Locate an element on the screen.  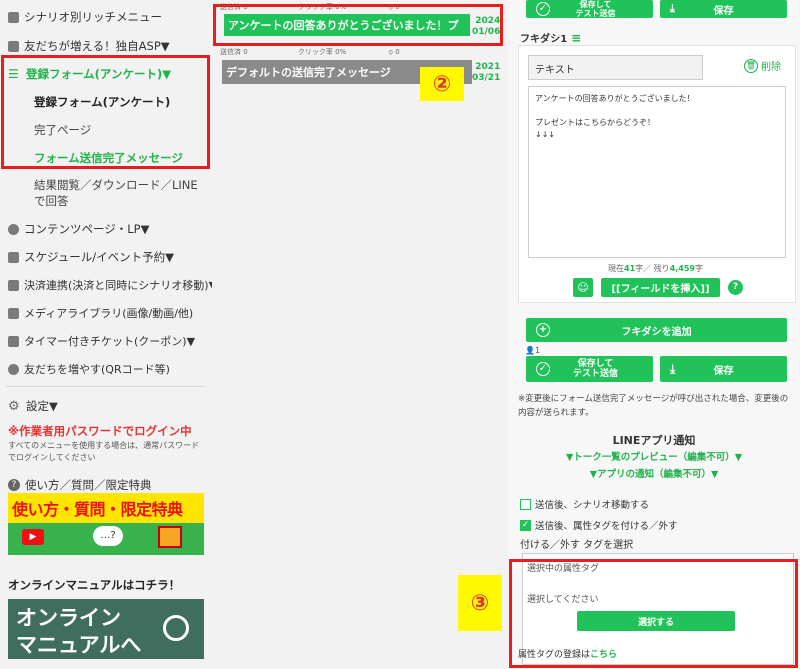
sidebar-item-add-friends: 友だちを増やす(QRコード等) is located at coordinates (89, 369).